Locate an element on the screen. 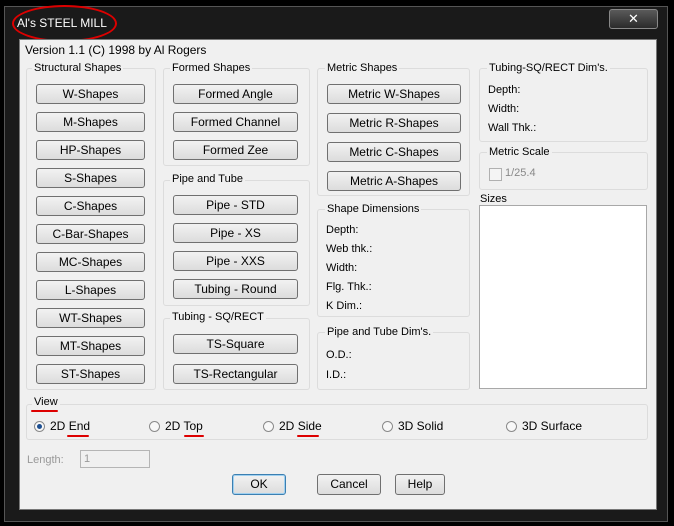 This screenshot has height=526, width=674. pipe-dim-field-label: I.D.: is located at coordinates (336, 375).